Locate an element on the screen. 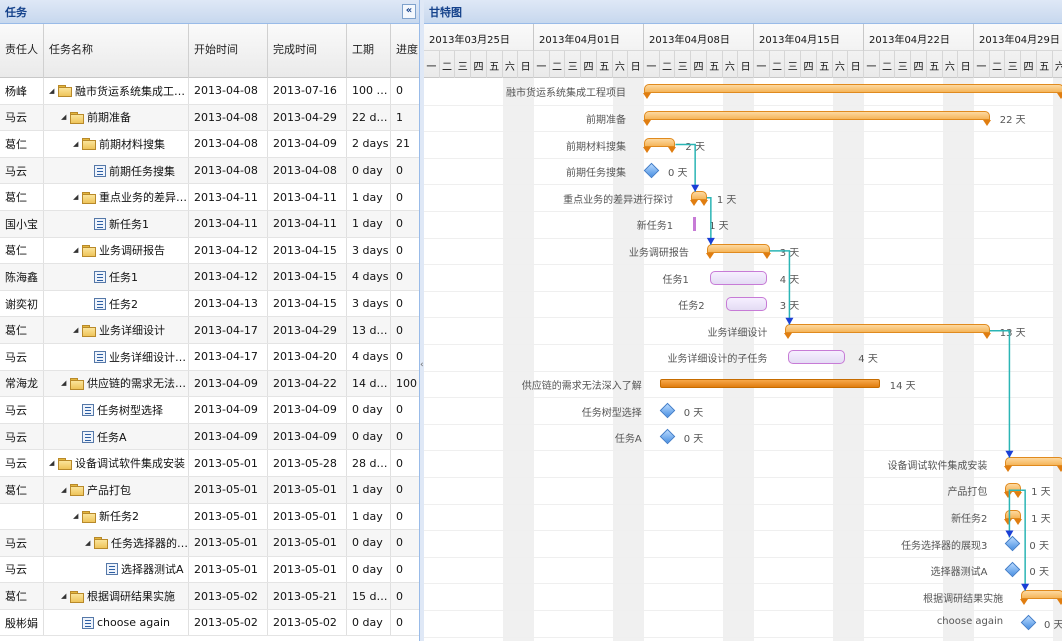 The width and height of the screenshot is (1062, 641). table-row: 马云 任务树型选择 2013-04-09 2013-04-09 0 day 0 is located at coordinates (209, 410).